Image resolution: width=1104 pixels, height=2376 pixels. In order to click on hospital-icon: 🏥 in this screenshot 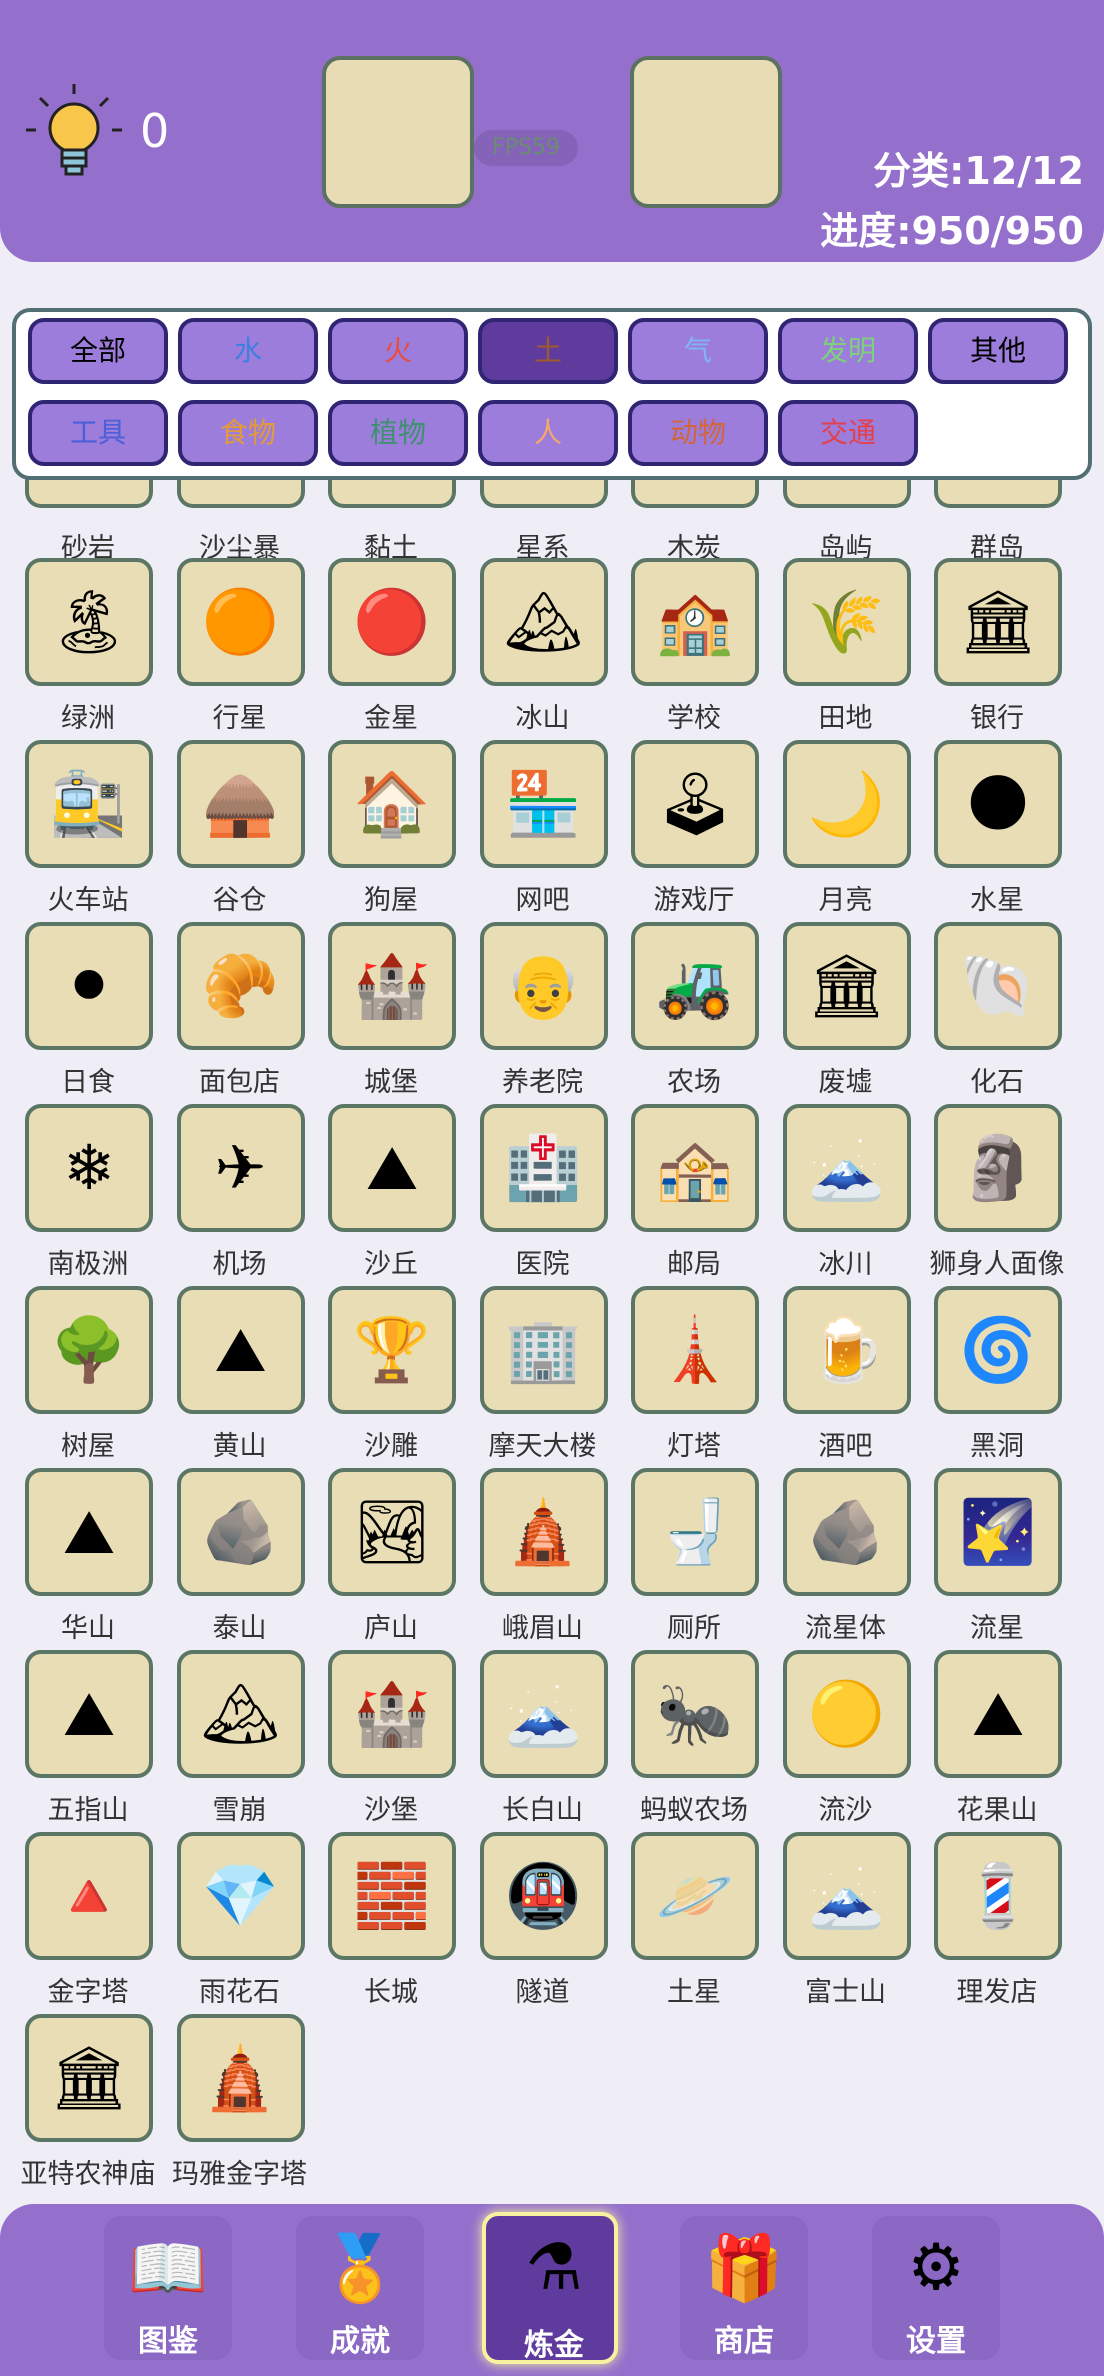, I will do `click(543, 1168)`.